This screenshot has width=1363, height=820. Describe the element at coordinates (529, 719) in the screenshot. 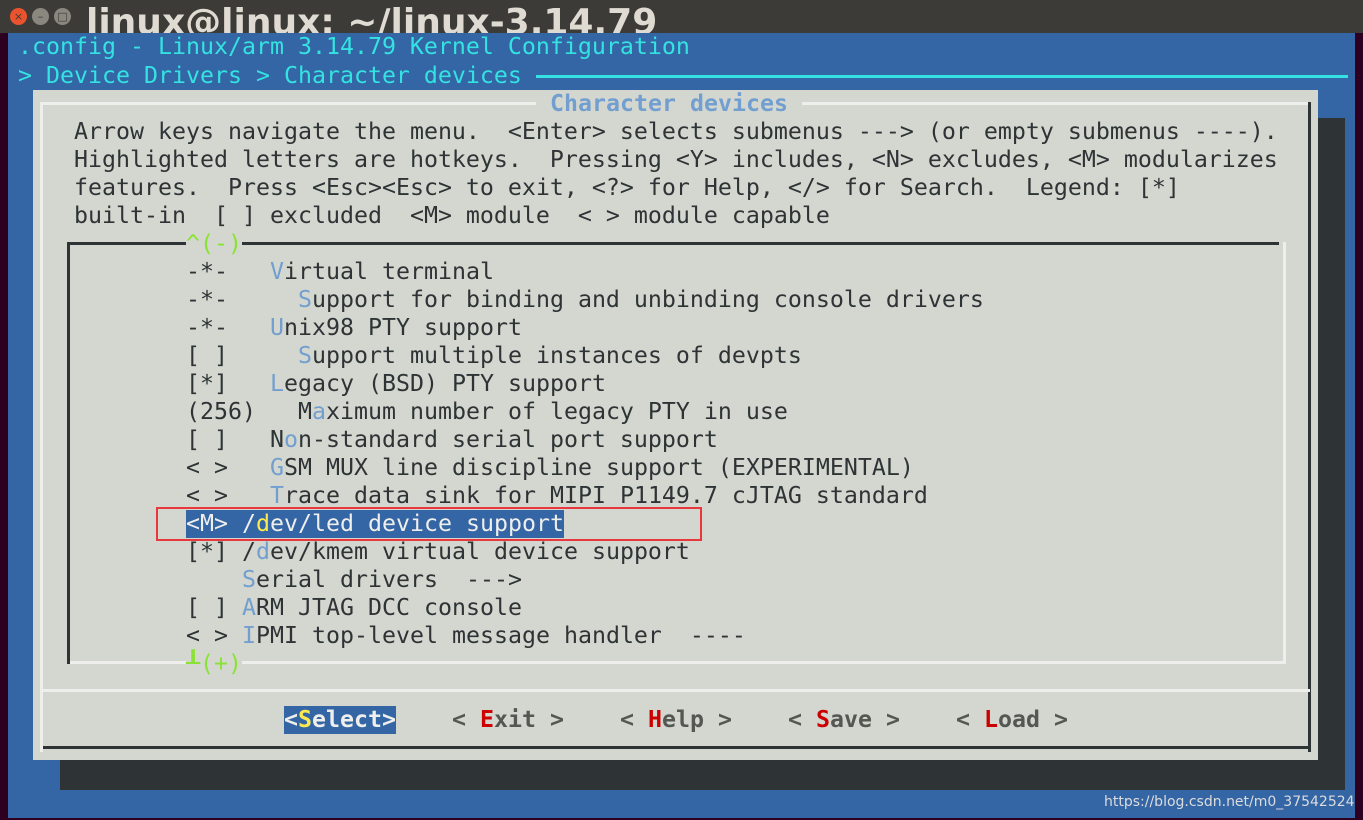

I see `item-text: xit >` at that location.